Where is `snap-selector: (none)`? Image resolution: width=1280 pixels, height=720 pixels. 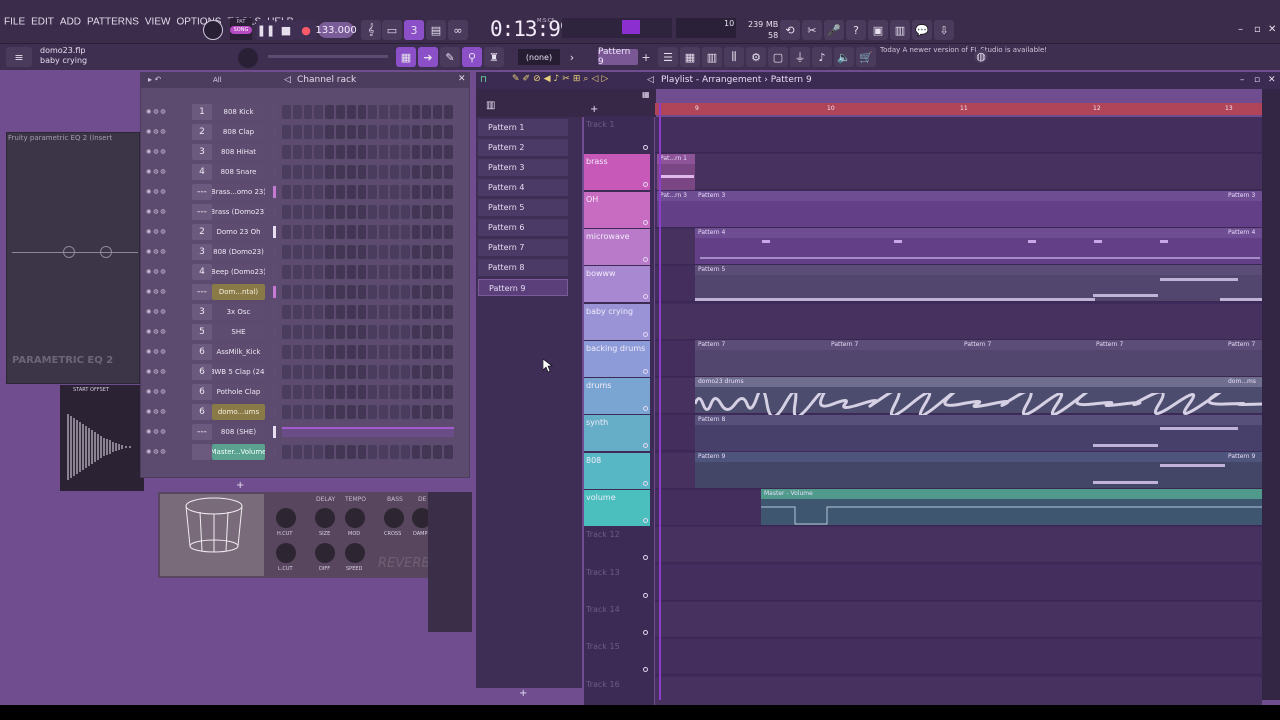 snap-selector: (none) is located at coordinates (539, 57).